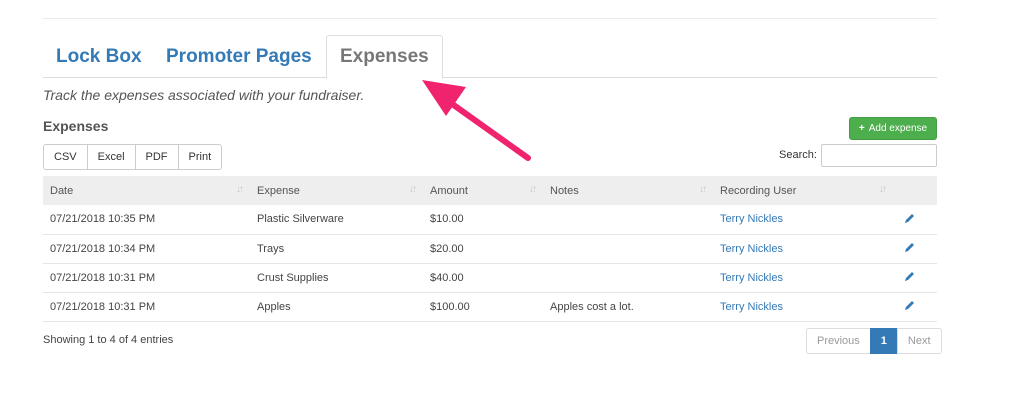 The image size is (1024, 395). I want to click on section-title: Expenses, so click(76, 126).